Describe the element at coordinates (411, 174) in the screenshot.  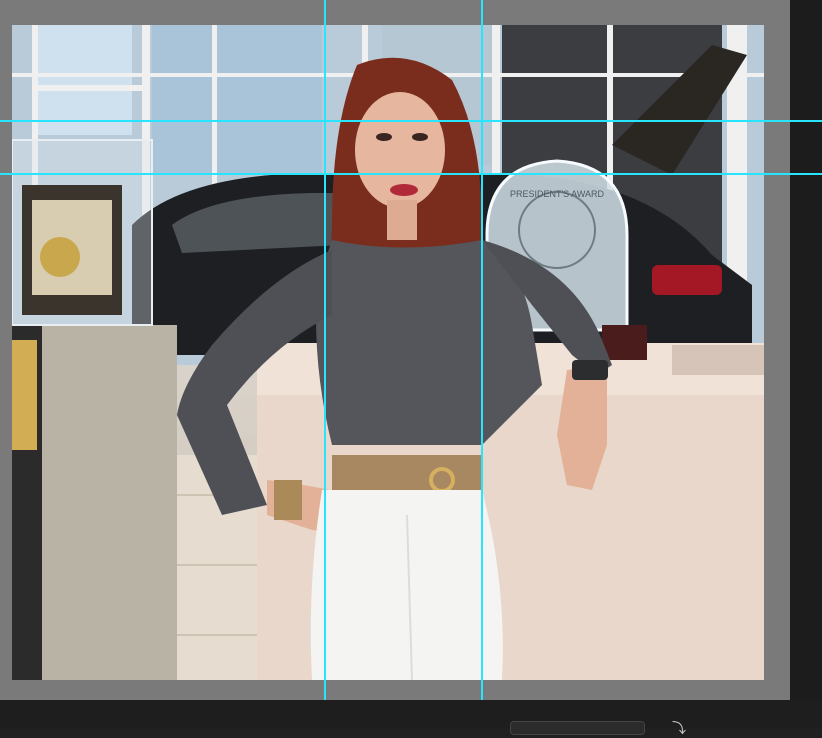
I see `horizontal-guide-bottom` at that location.